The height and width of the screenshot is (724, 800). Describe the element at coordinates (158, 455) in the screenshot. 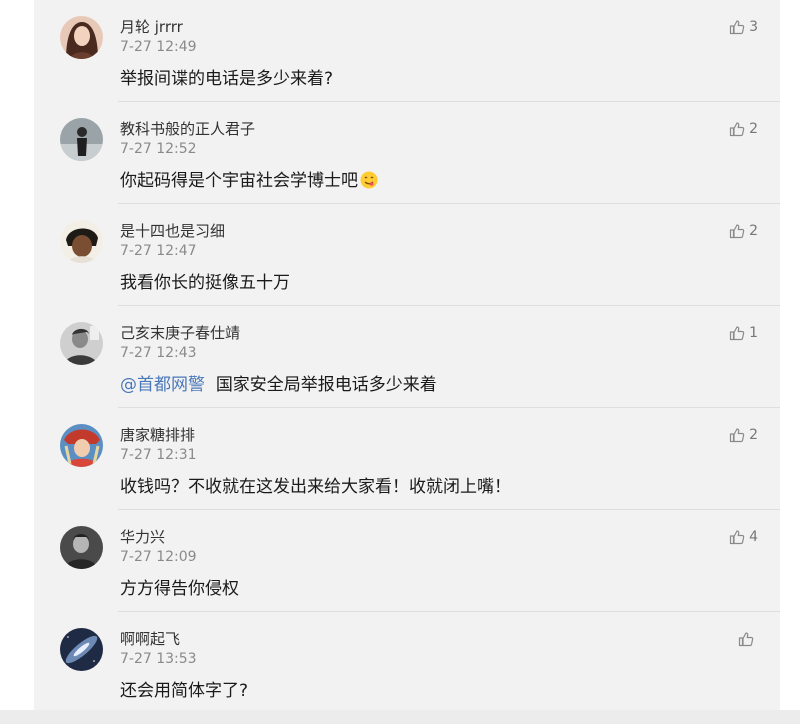

I see `comment-time: 7-27 12:31` at that location.